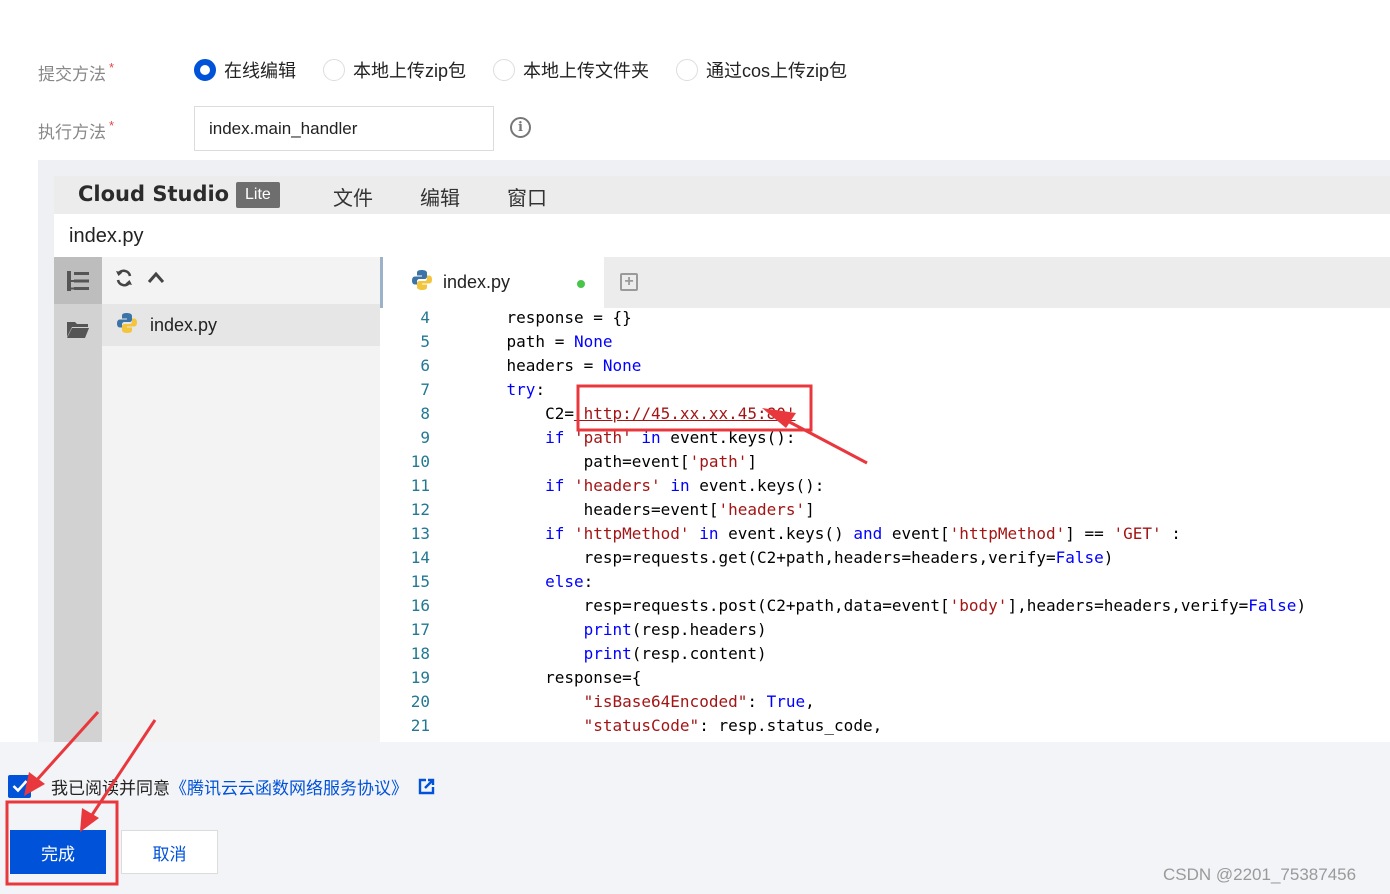 Image resolution: width=1390 pixels, height=894 pixels. Describe the element at coordinates (885, 462) in the screenshot. I see `code-line: 10 path=event['path']` at that location.